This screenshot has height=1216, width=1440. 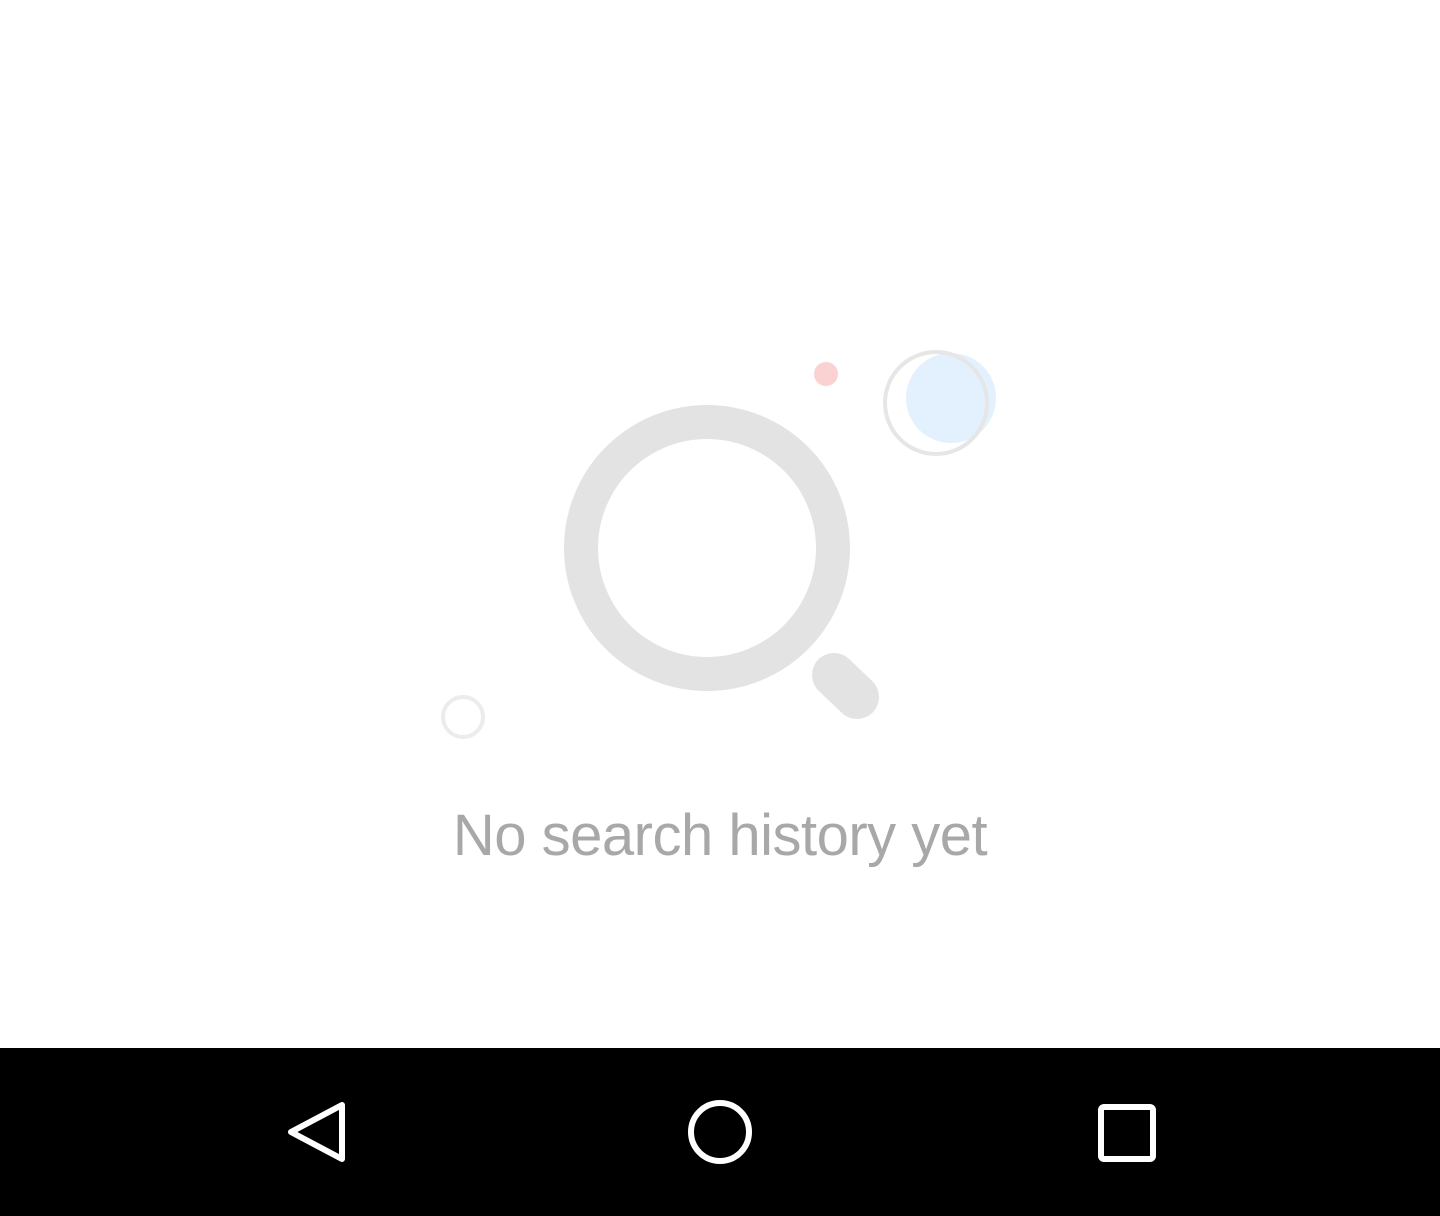 What do you see at coordinates (463, 717) in the screenshot?
I see `small-bubble-icon` at bounding box center [463, 717].